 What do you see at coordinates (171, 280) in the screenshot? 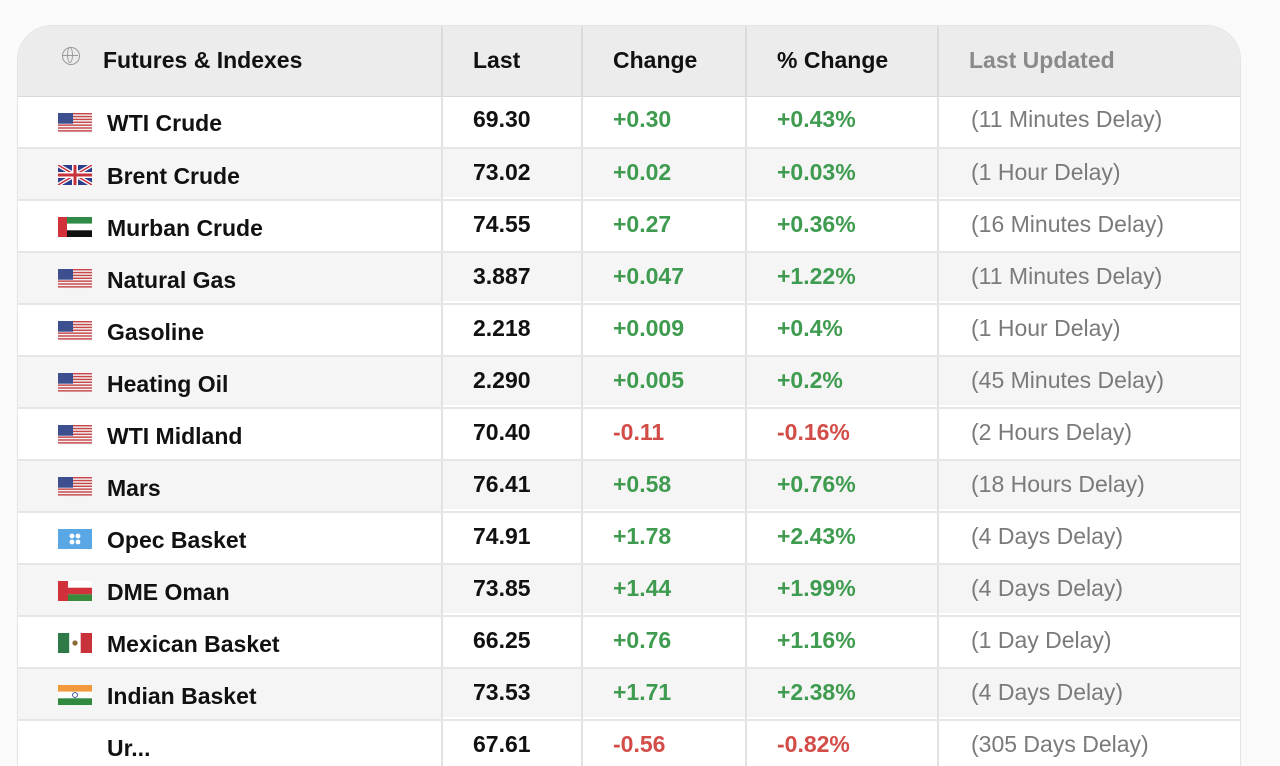
I see `row-name-label: Natural Gas` at bounding box center [171, 280].